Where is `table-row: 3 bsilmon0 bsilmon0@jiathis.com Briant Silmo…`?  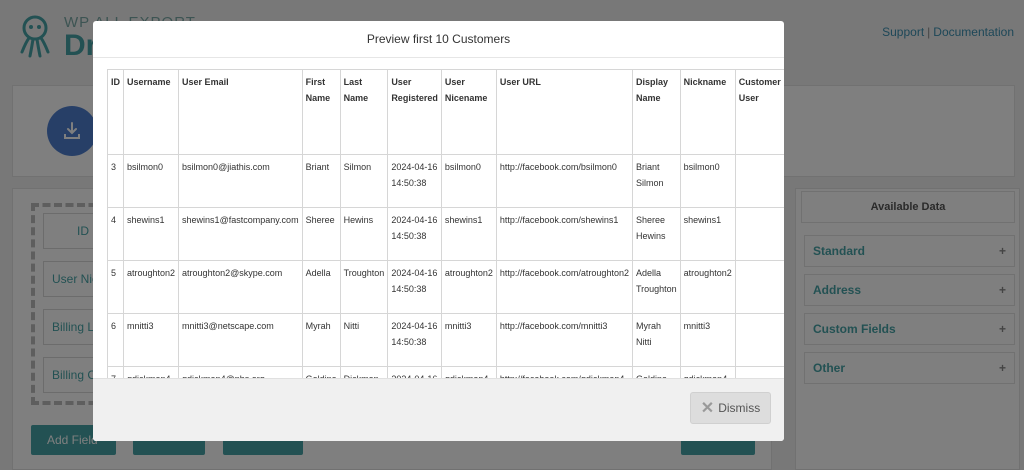 table-row: 3 bsilmon0 bsilmon0@jiathis.com Briant Silmo… is located at coordinates (445, 181).